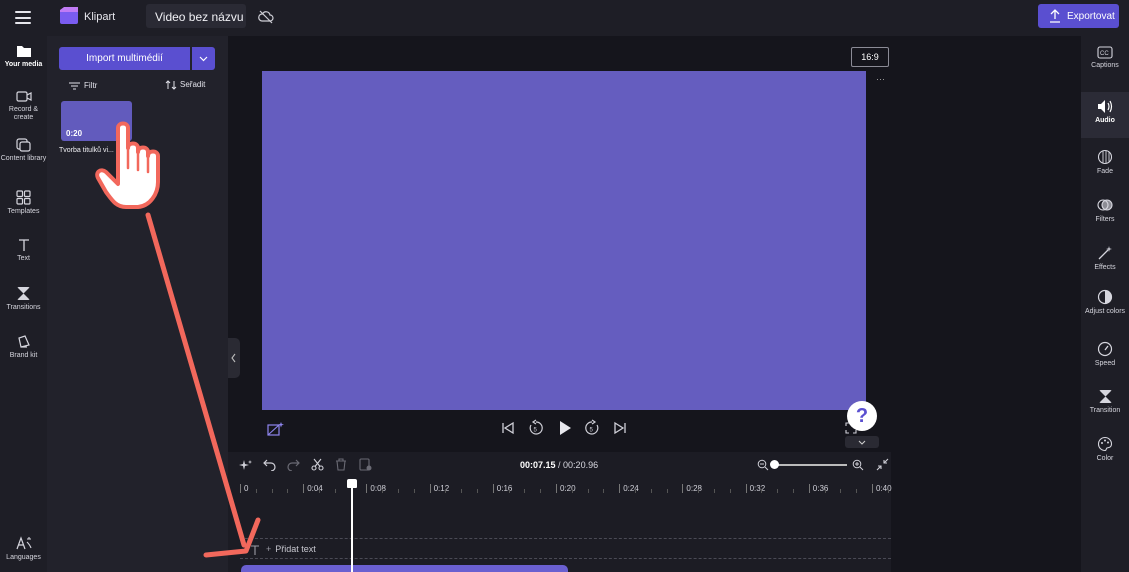  I want to click on panel-color: Color, so click(1105, 449).